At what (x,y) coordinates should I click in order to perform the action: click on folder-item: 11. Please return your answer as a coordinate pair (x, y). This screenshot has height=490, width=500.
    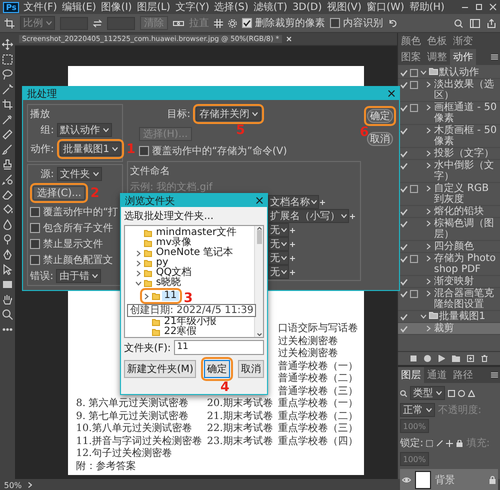
    Looking at the image, I should click on (170, 296).